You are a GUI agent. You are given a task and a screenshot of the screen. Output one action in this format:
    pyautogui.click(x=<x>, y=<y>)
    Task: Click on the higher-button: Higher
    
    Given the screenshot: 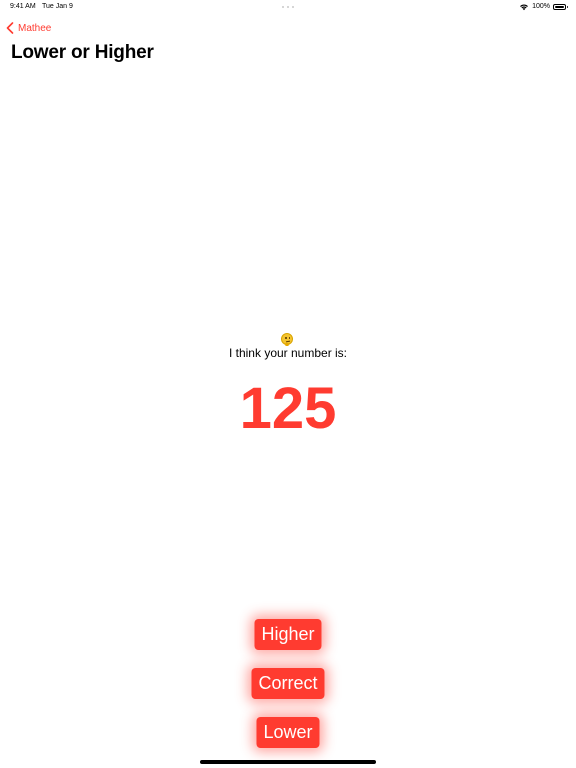 What is the action you would take?
    pyautogui.click(x=288, y=634)
    